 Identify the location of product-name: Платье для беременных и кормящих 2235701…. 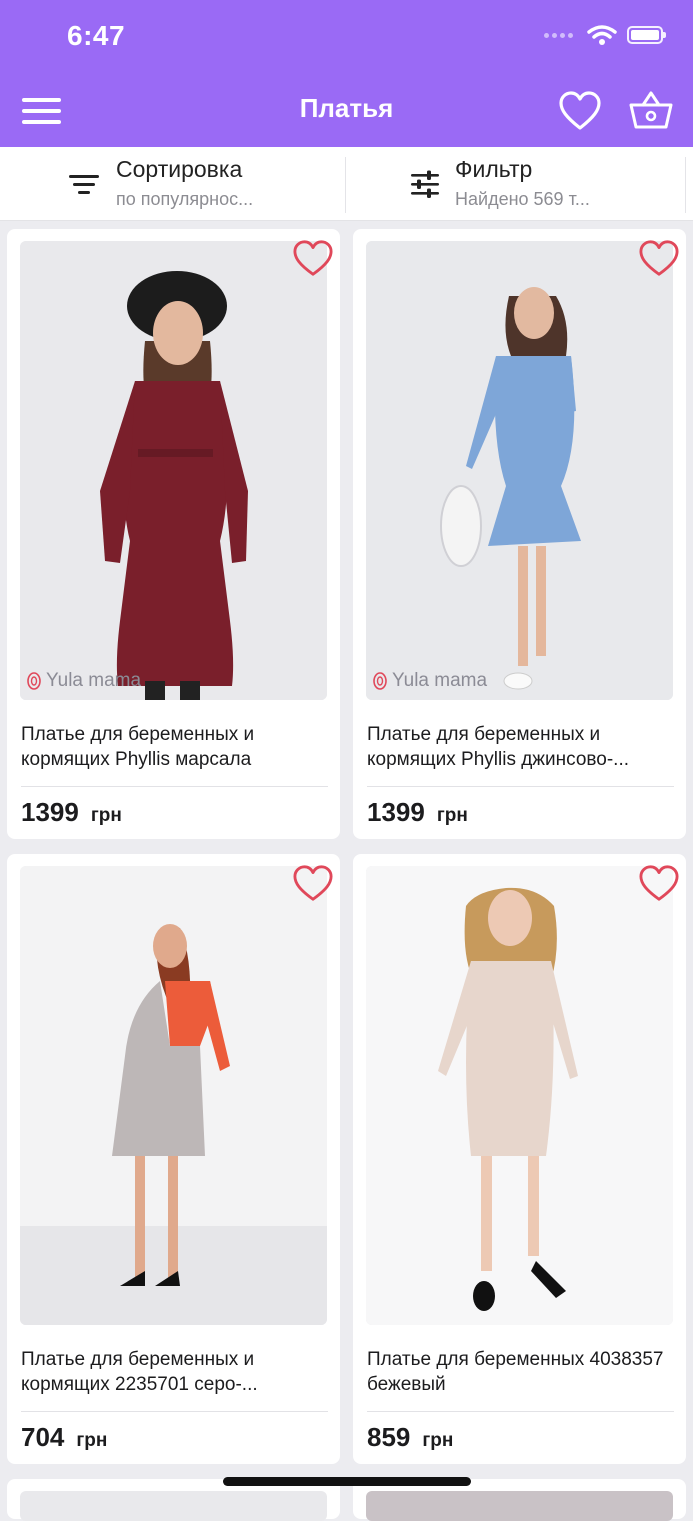
(174, 1372).